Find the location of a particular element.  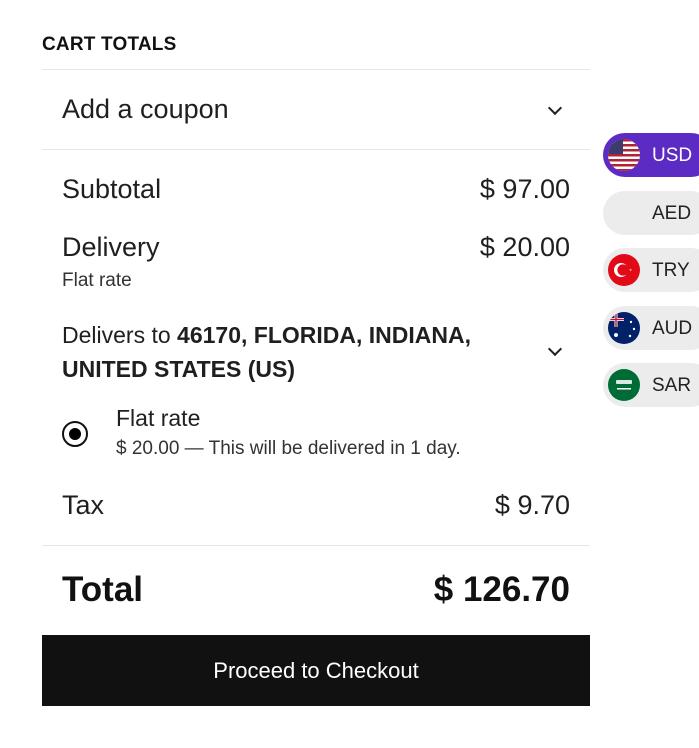

currency-code: SAR is located at coordinates (672, 385).